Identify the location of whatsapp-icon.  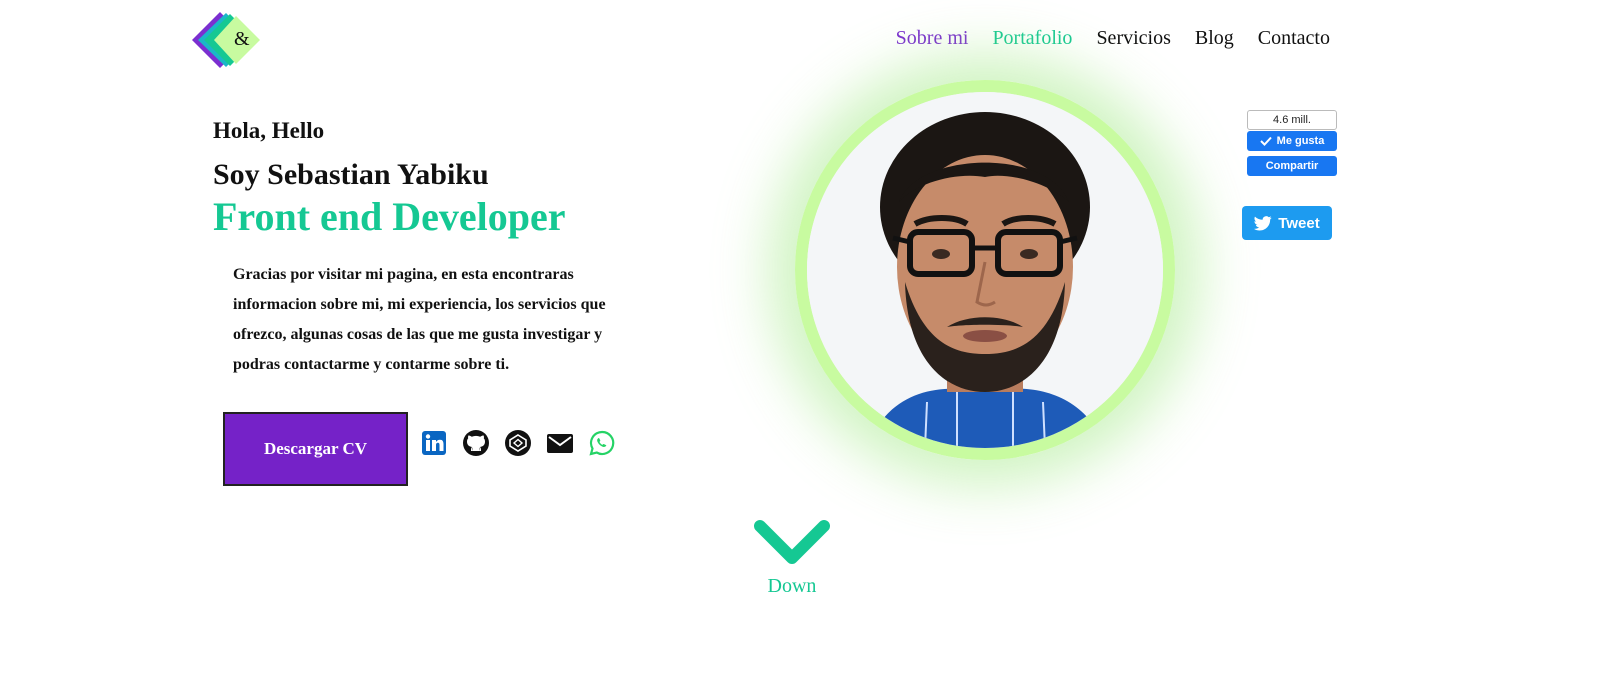
(602, 443).